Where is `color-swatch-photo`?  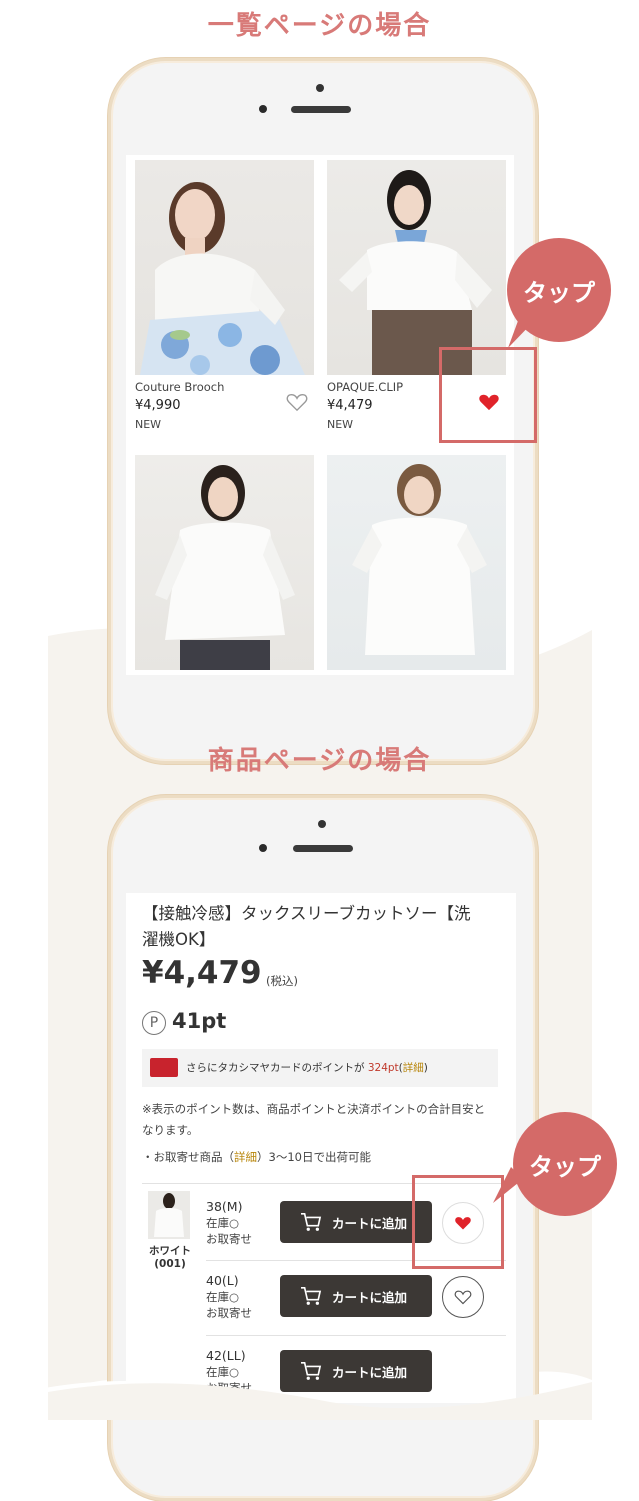 color-swatch-photo is located at coordinates (169, 1215).